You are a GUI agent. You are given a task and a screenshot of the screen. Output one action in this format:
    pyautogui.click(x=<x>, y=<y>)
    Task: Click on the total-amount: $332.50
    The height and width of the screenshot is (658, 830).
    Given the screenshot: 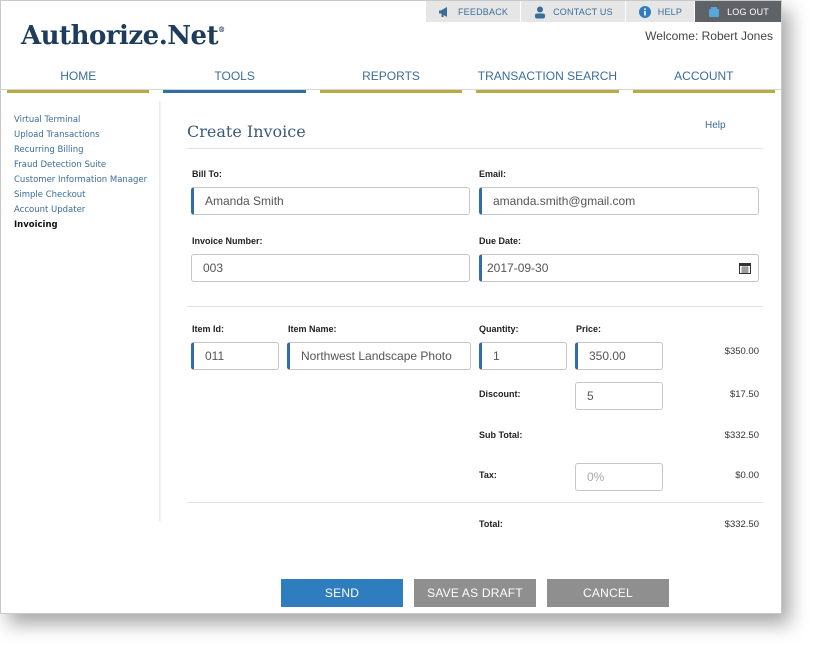 What is the action you would take?
    pyautogui.click(x=741, y=524)
    